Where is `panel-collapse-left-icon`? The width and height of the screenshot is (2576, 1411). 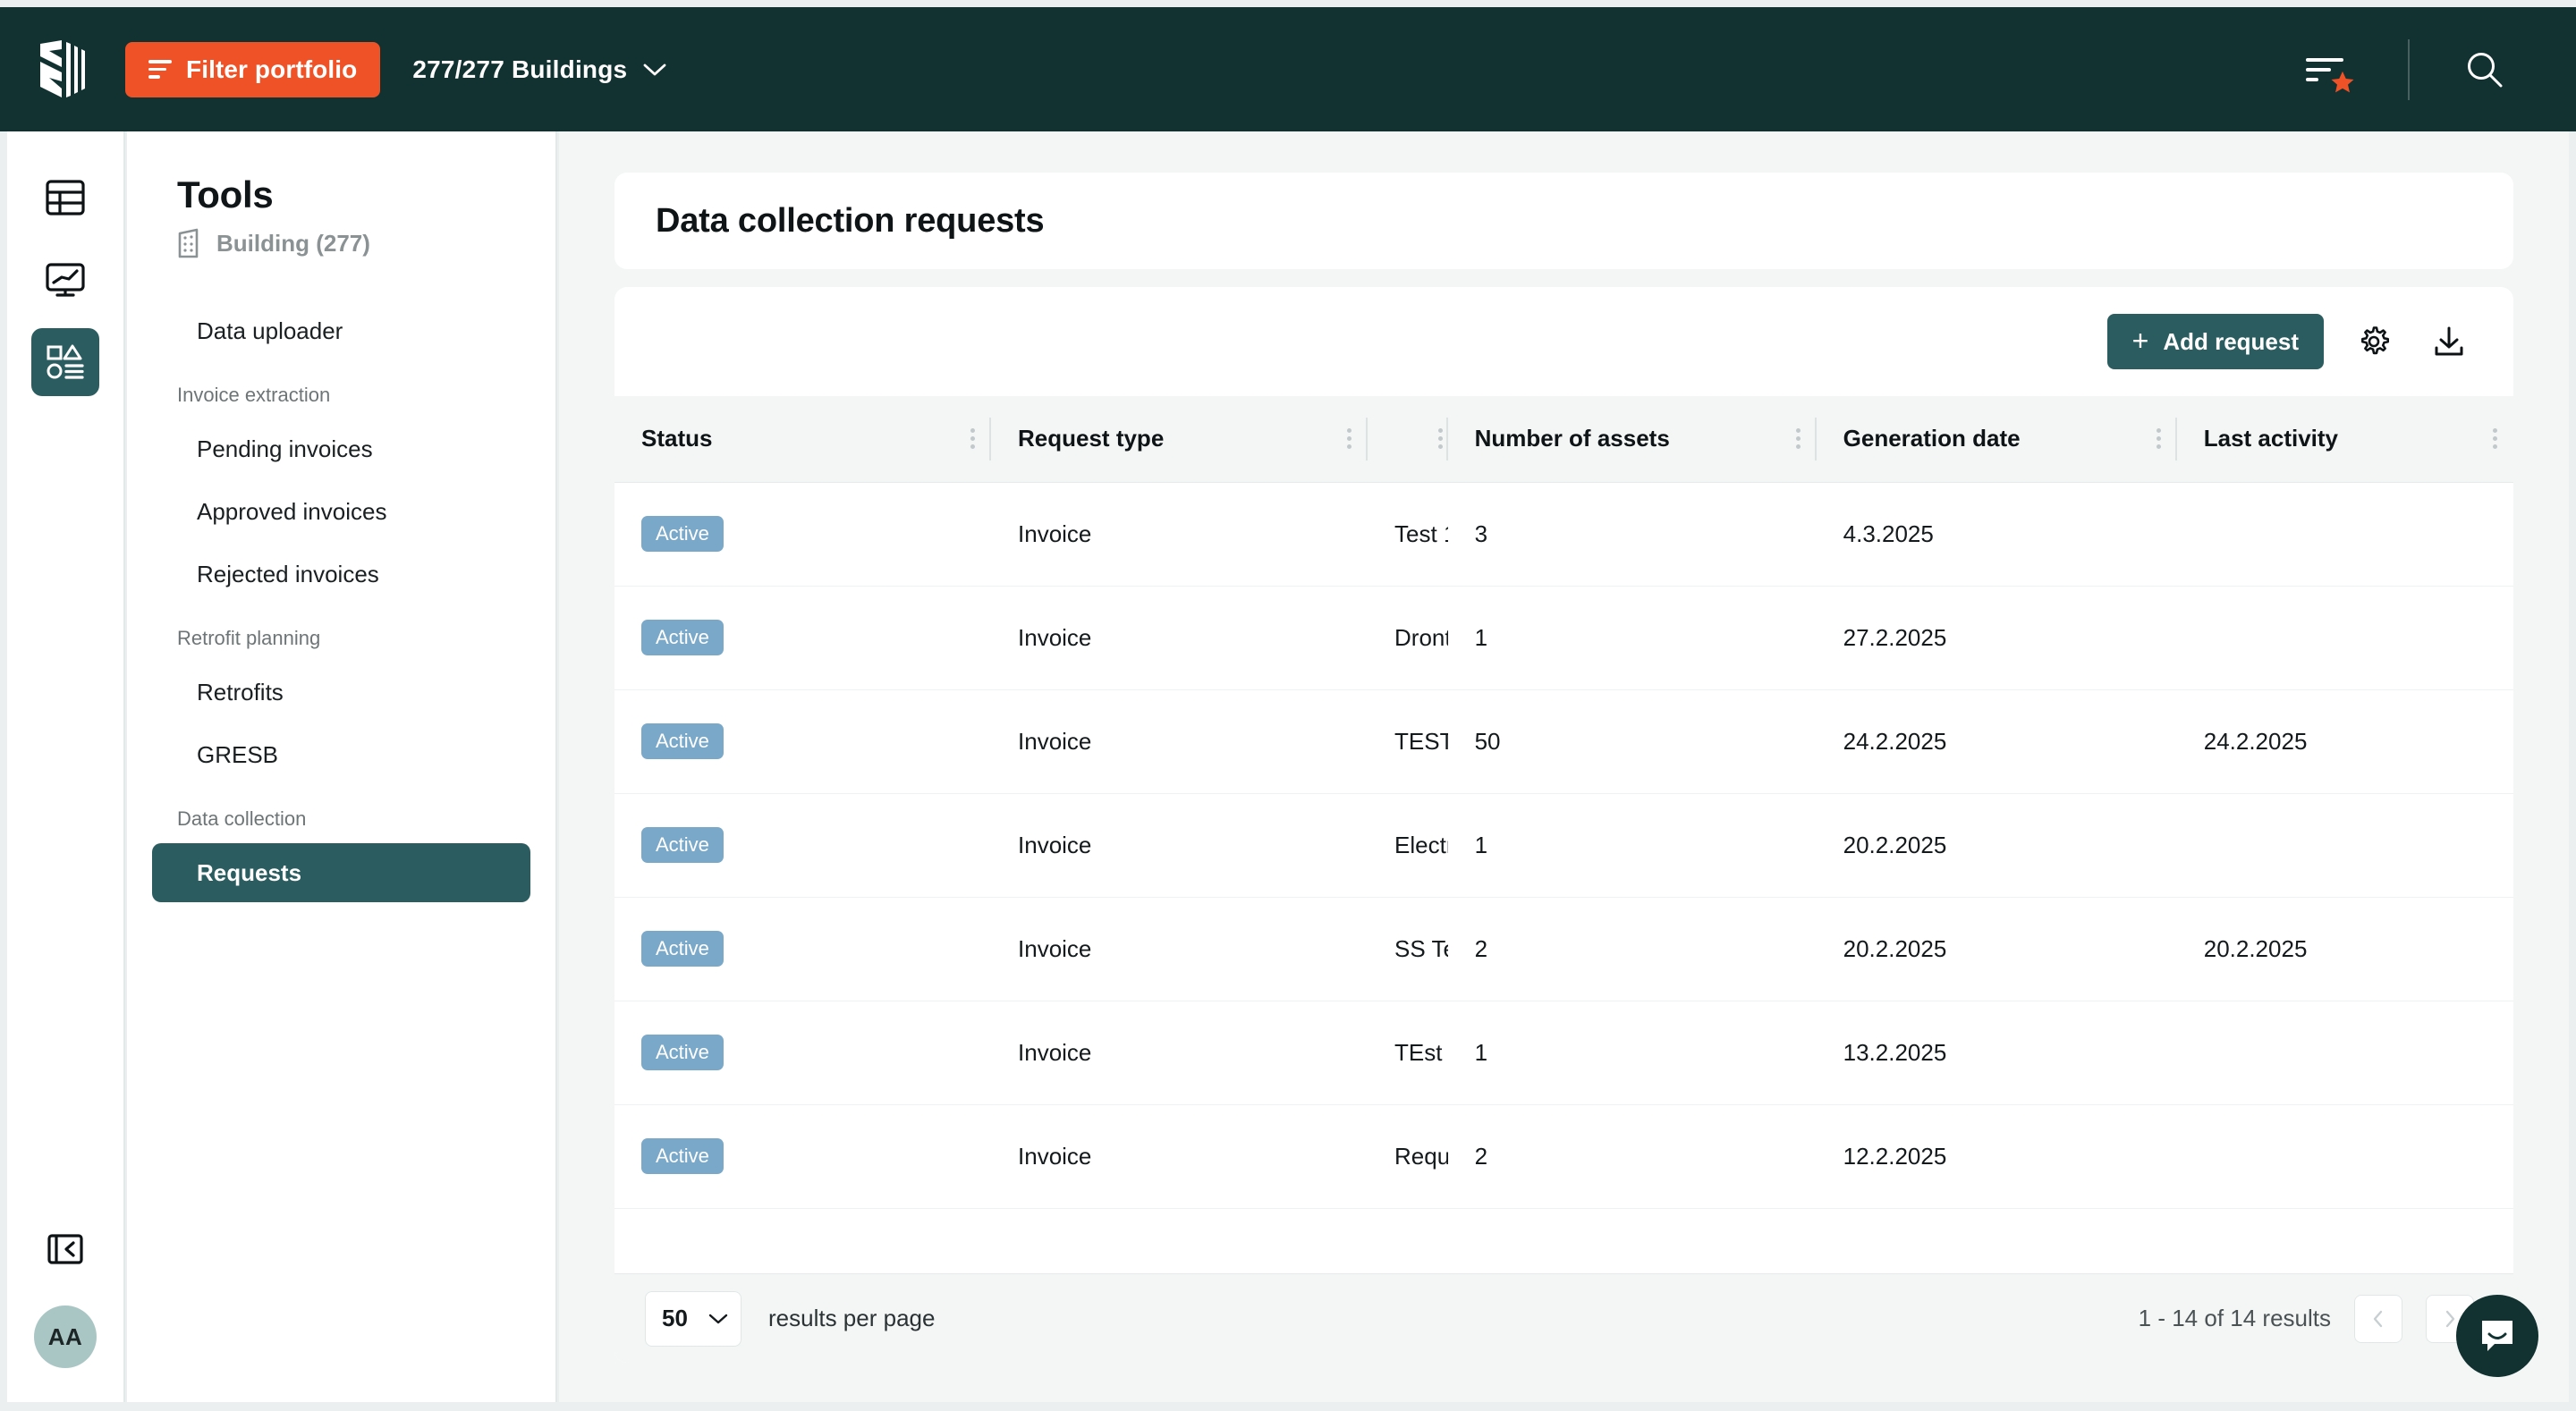
panel-collapse-left-icon is located at coordinates (65, 1249).